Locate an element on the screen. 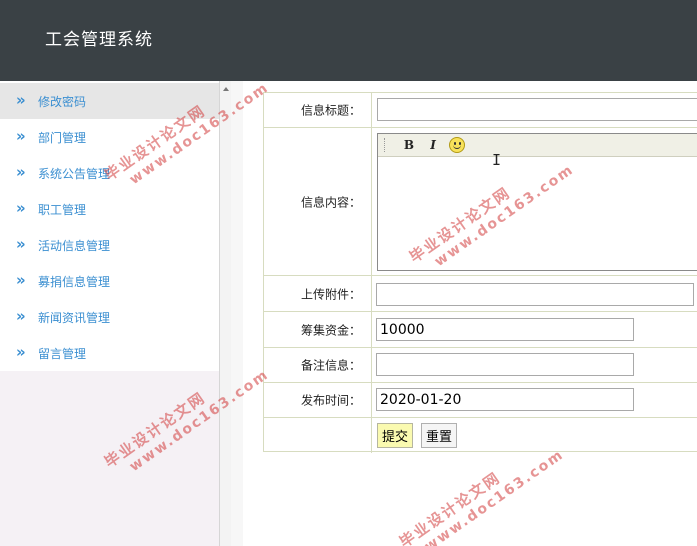 This screenshot has width=697, height=546. italic-button: I is located at coordinates (433, 145).